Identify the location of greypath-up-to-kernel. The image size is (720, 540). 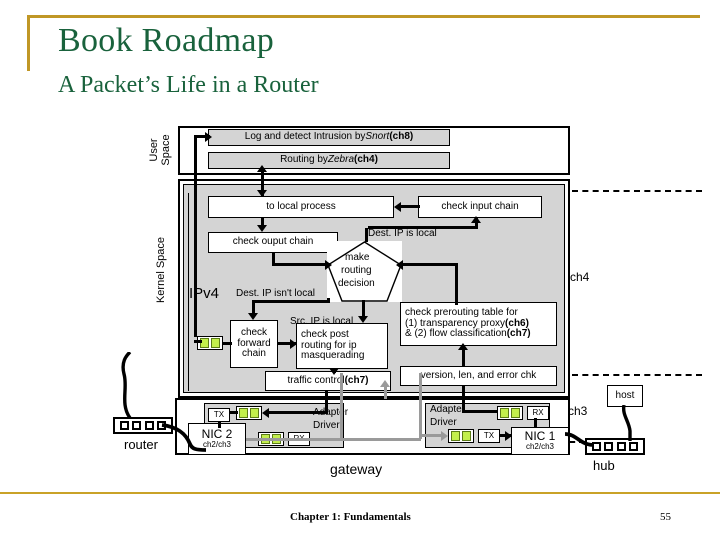
(385, 392).